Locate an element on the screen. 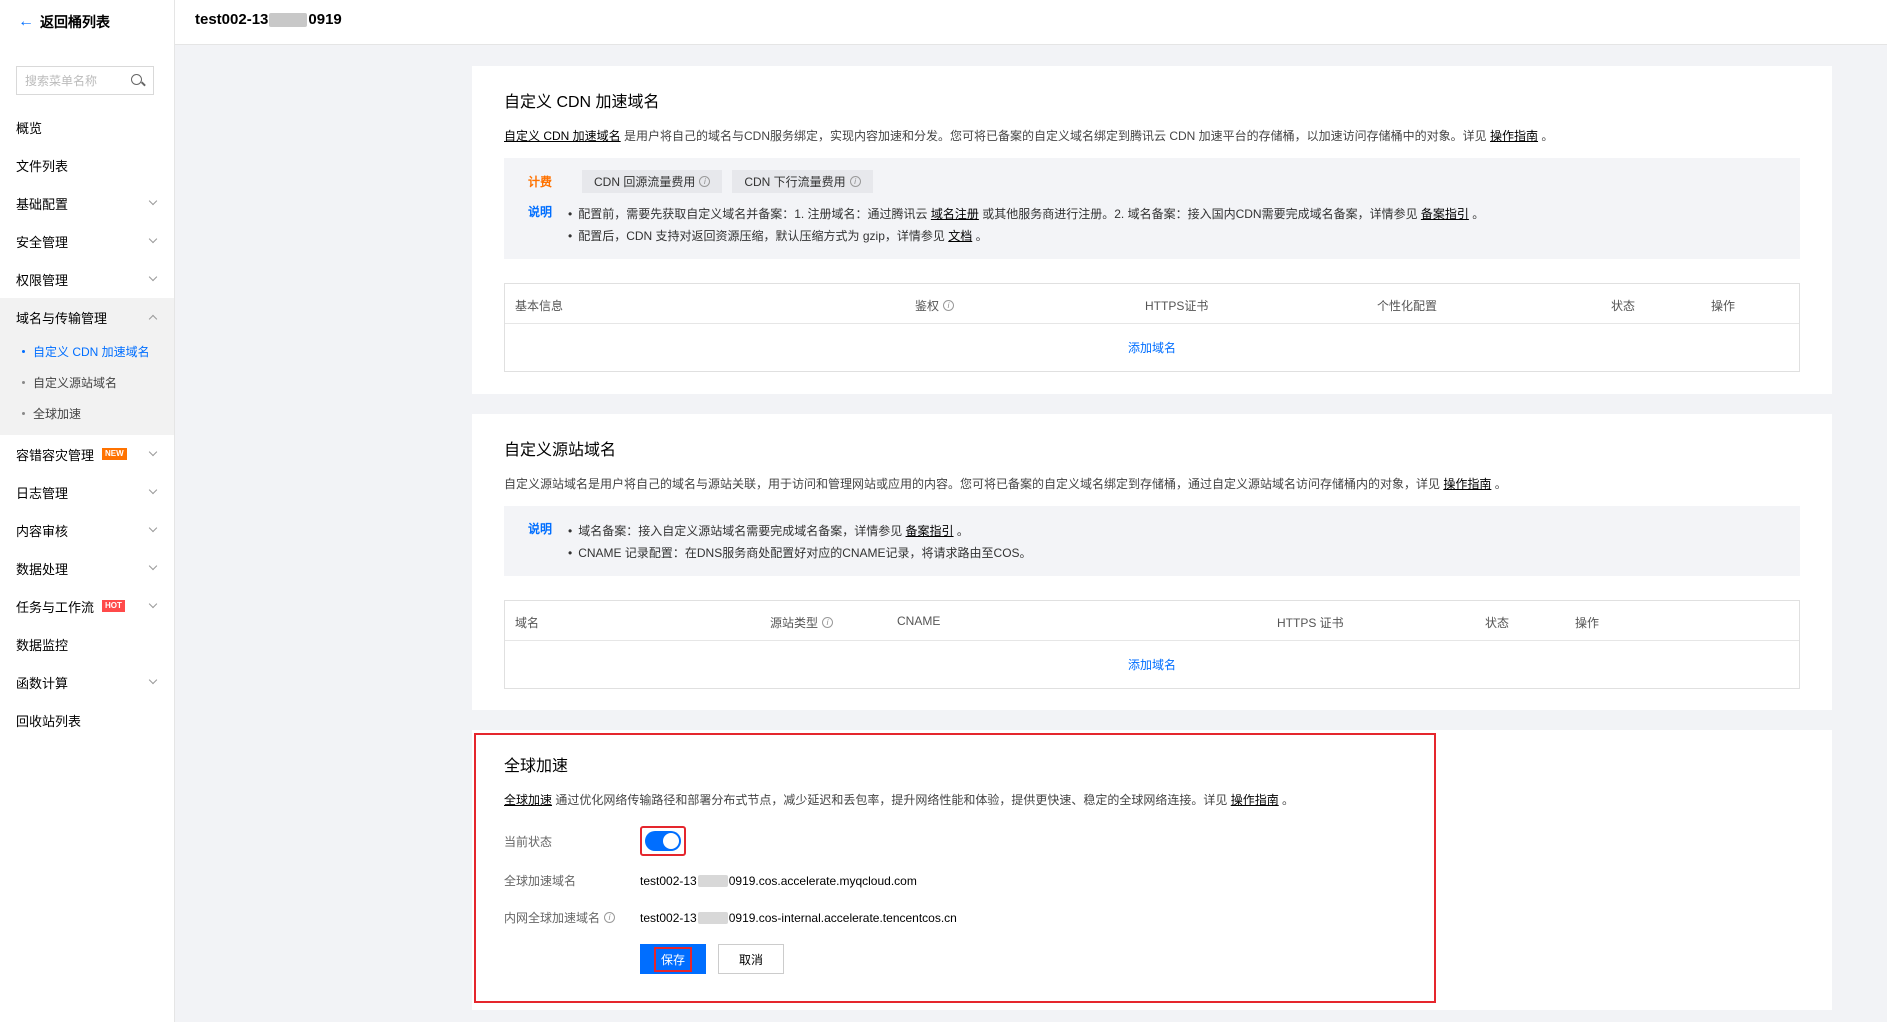  sidebar-item-tasks-workflow: 任务与工作流 HOT is located at coordinates (87, 606).